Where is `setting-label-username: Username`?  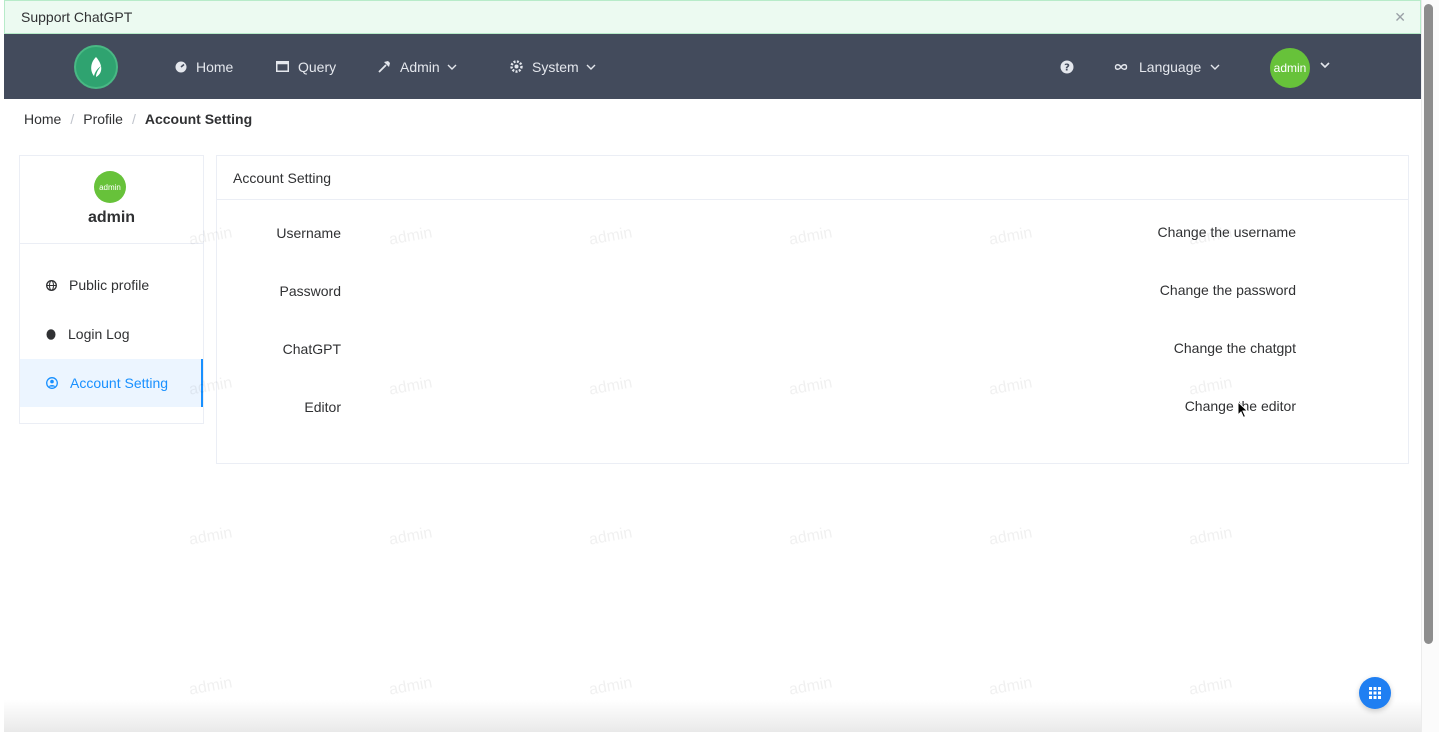 setting-label-username: Username is located at coordinates (308, 233).